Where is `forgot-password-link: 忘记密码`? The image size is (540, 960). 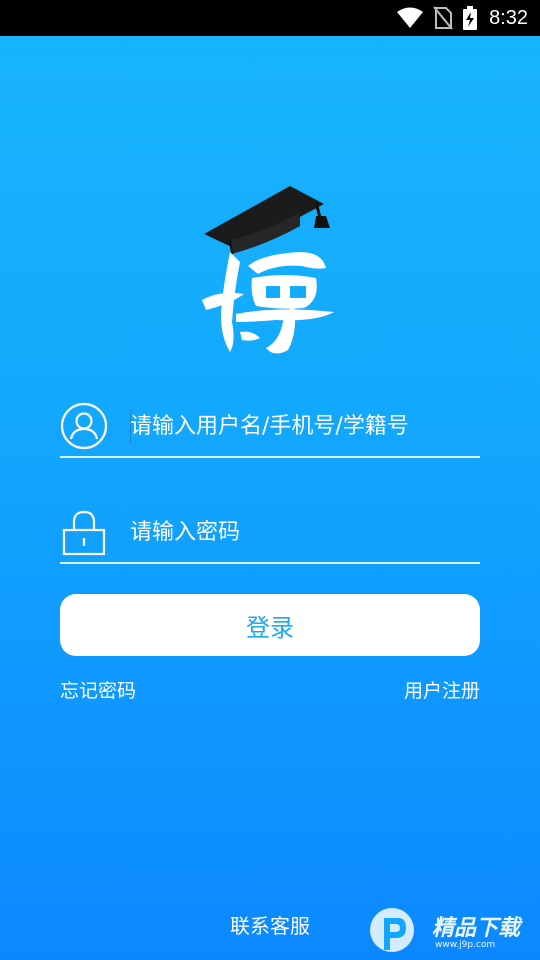
forgot-password-link: 忘记密码 is located at coordinates (98, 689).